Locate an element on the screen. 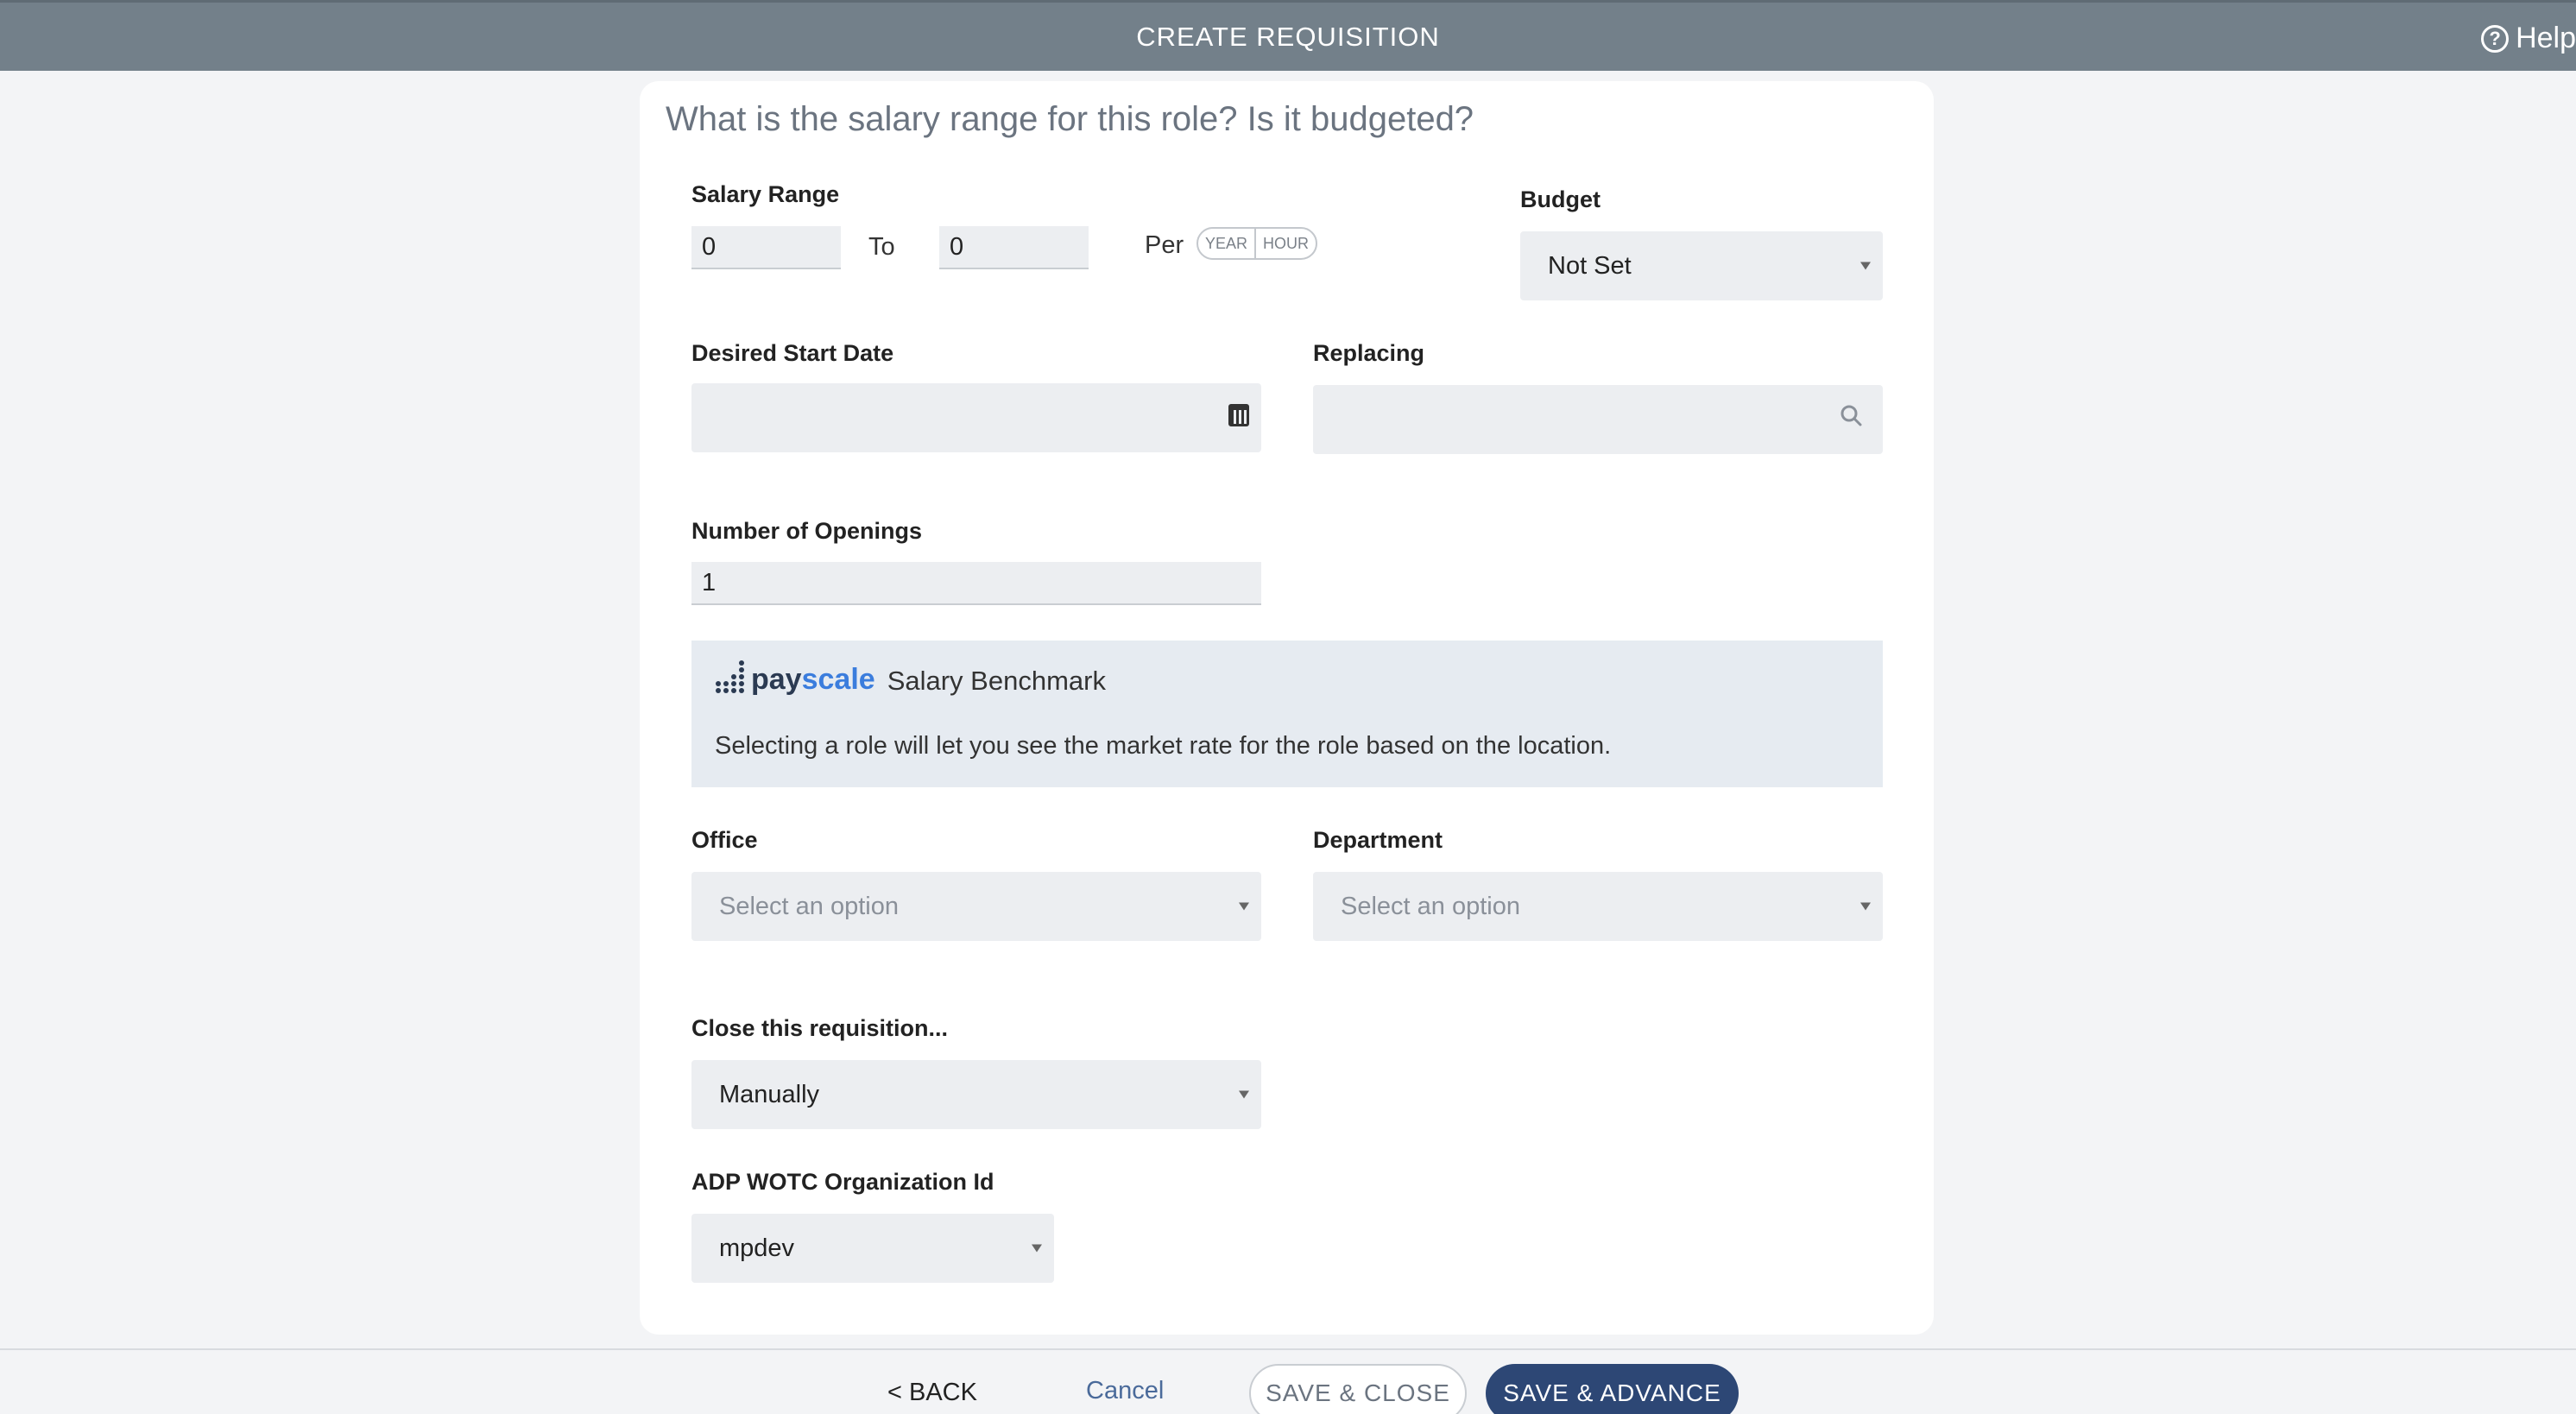 The height and width of the screenshot is (1414, 2576). openings-input: 1 is located at coordinates (976, 583).